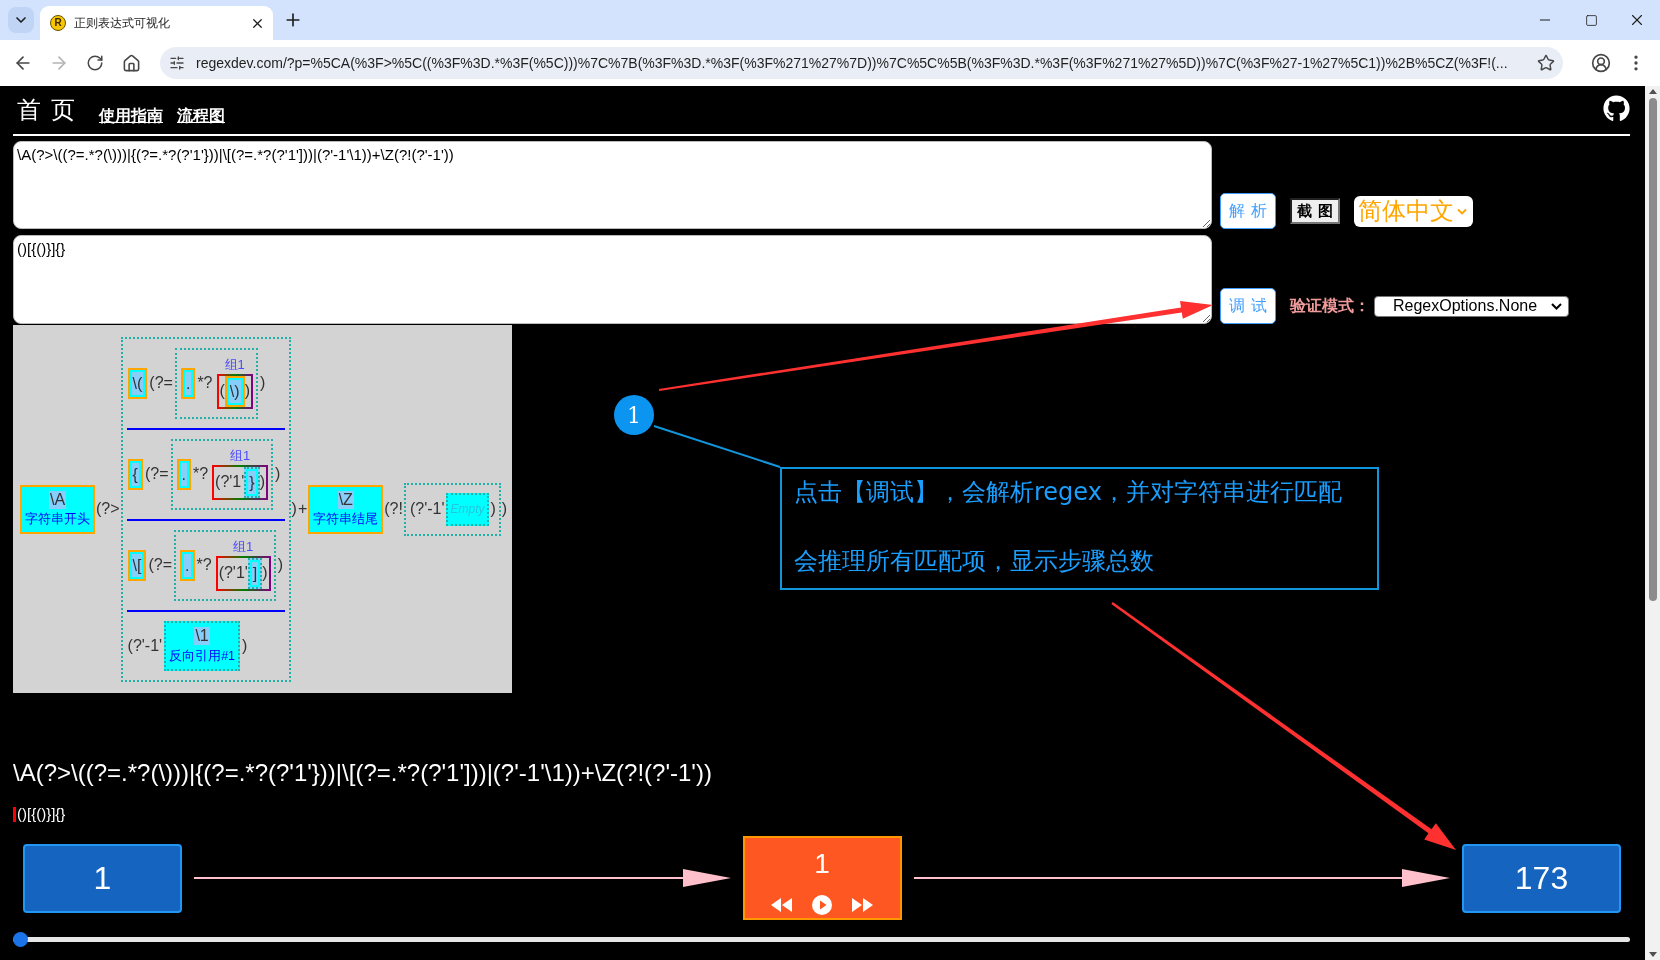 The width and height of the screenshot is (1660, 960). I want to click on anchor-symbol: \Z, so click(345, 500).